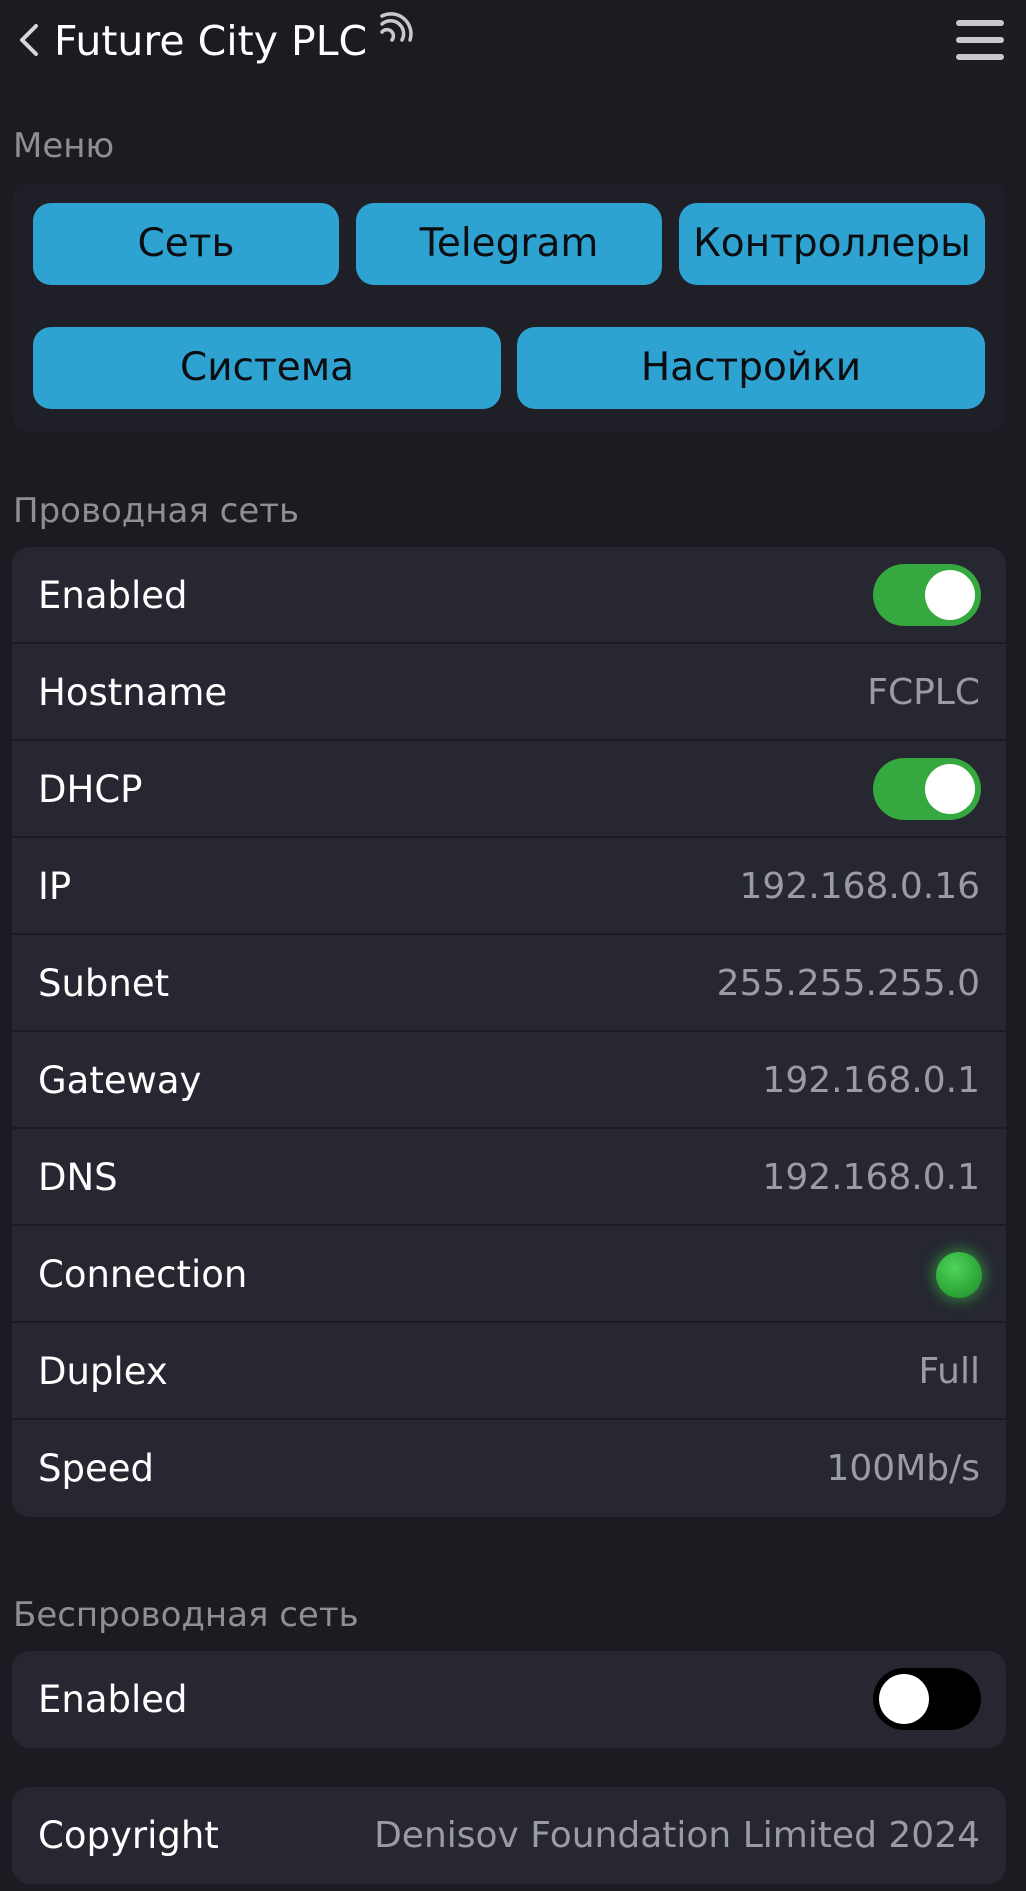  What do you see at coordinates (509, 983) in the screenshot?
I see `subnet-row: Subnet 255.255.255.0` at bounding box center [509, 983].